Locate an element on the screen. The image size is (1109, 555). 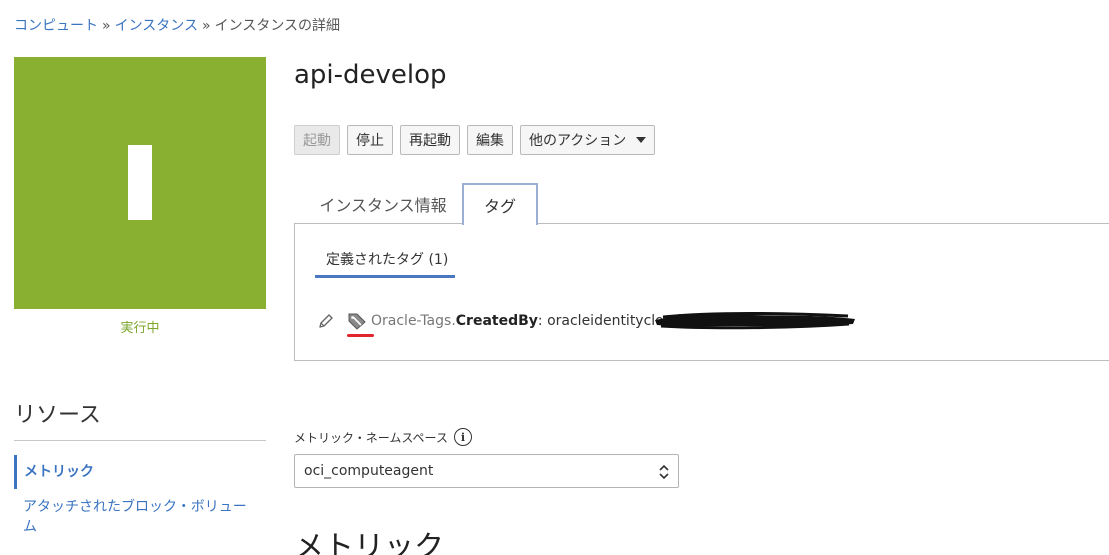
instance-status: 実行中 is located at coordinates (140, 328).